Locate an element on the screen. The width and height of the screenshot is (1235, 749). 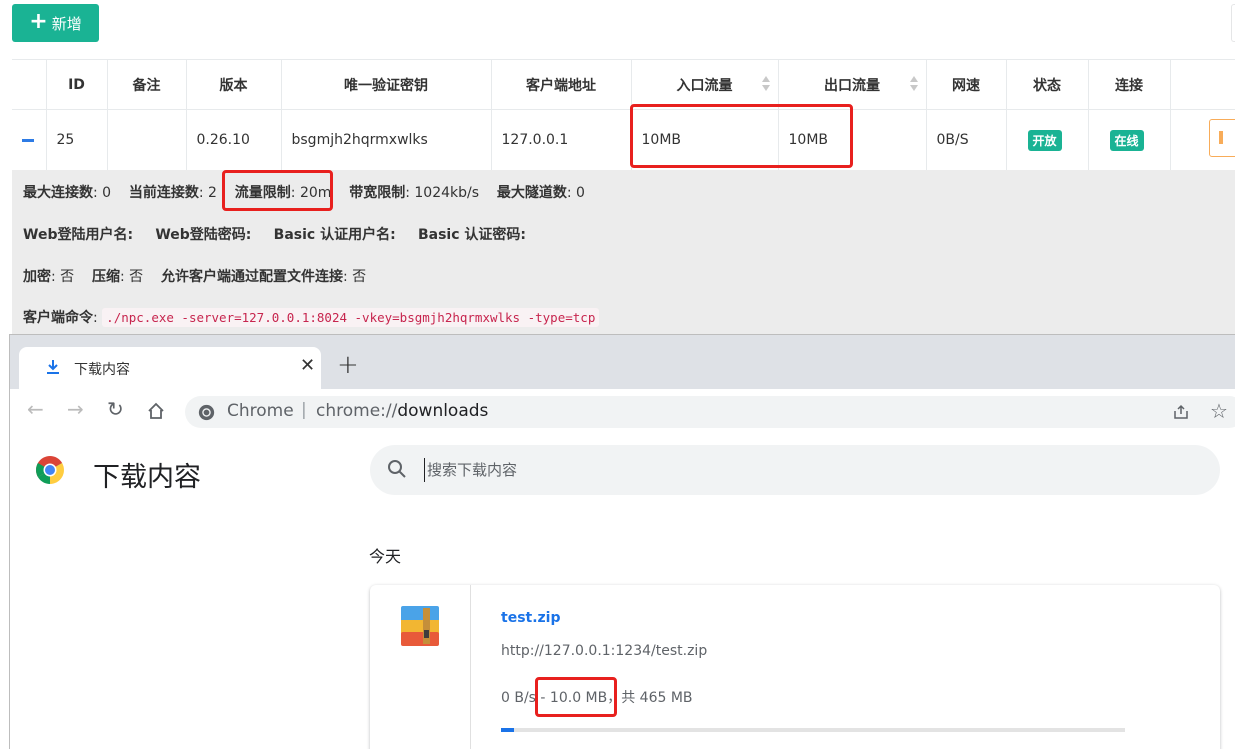
cmd-colon: : is located at coordinates (95, 318).